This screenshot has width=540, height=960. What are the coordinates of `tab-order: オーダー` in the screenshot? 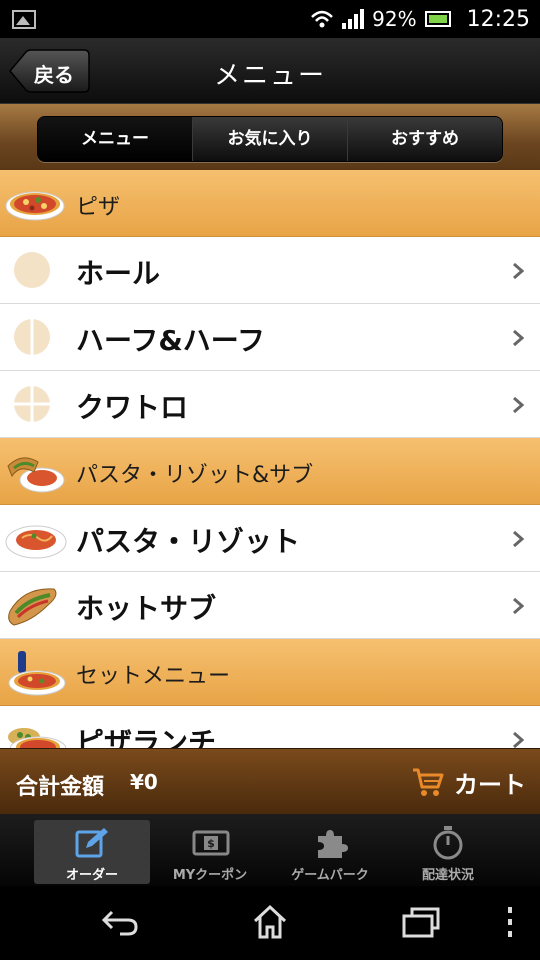 It's located at (92, 852).